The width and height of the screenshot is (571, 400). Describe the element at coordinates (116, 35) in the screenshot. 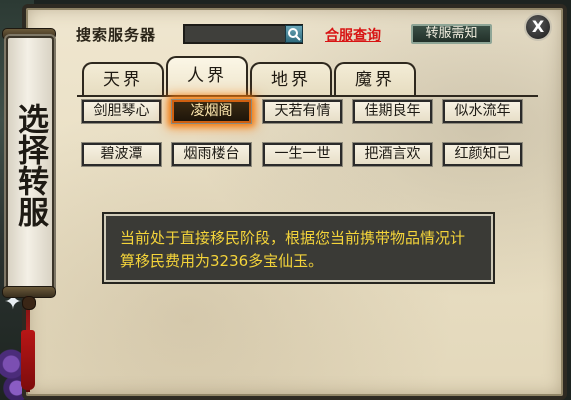

I see `search-label: 搜索服务器` at that location.